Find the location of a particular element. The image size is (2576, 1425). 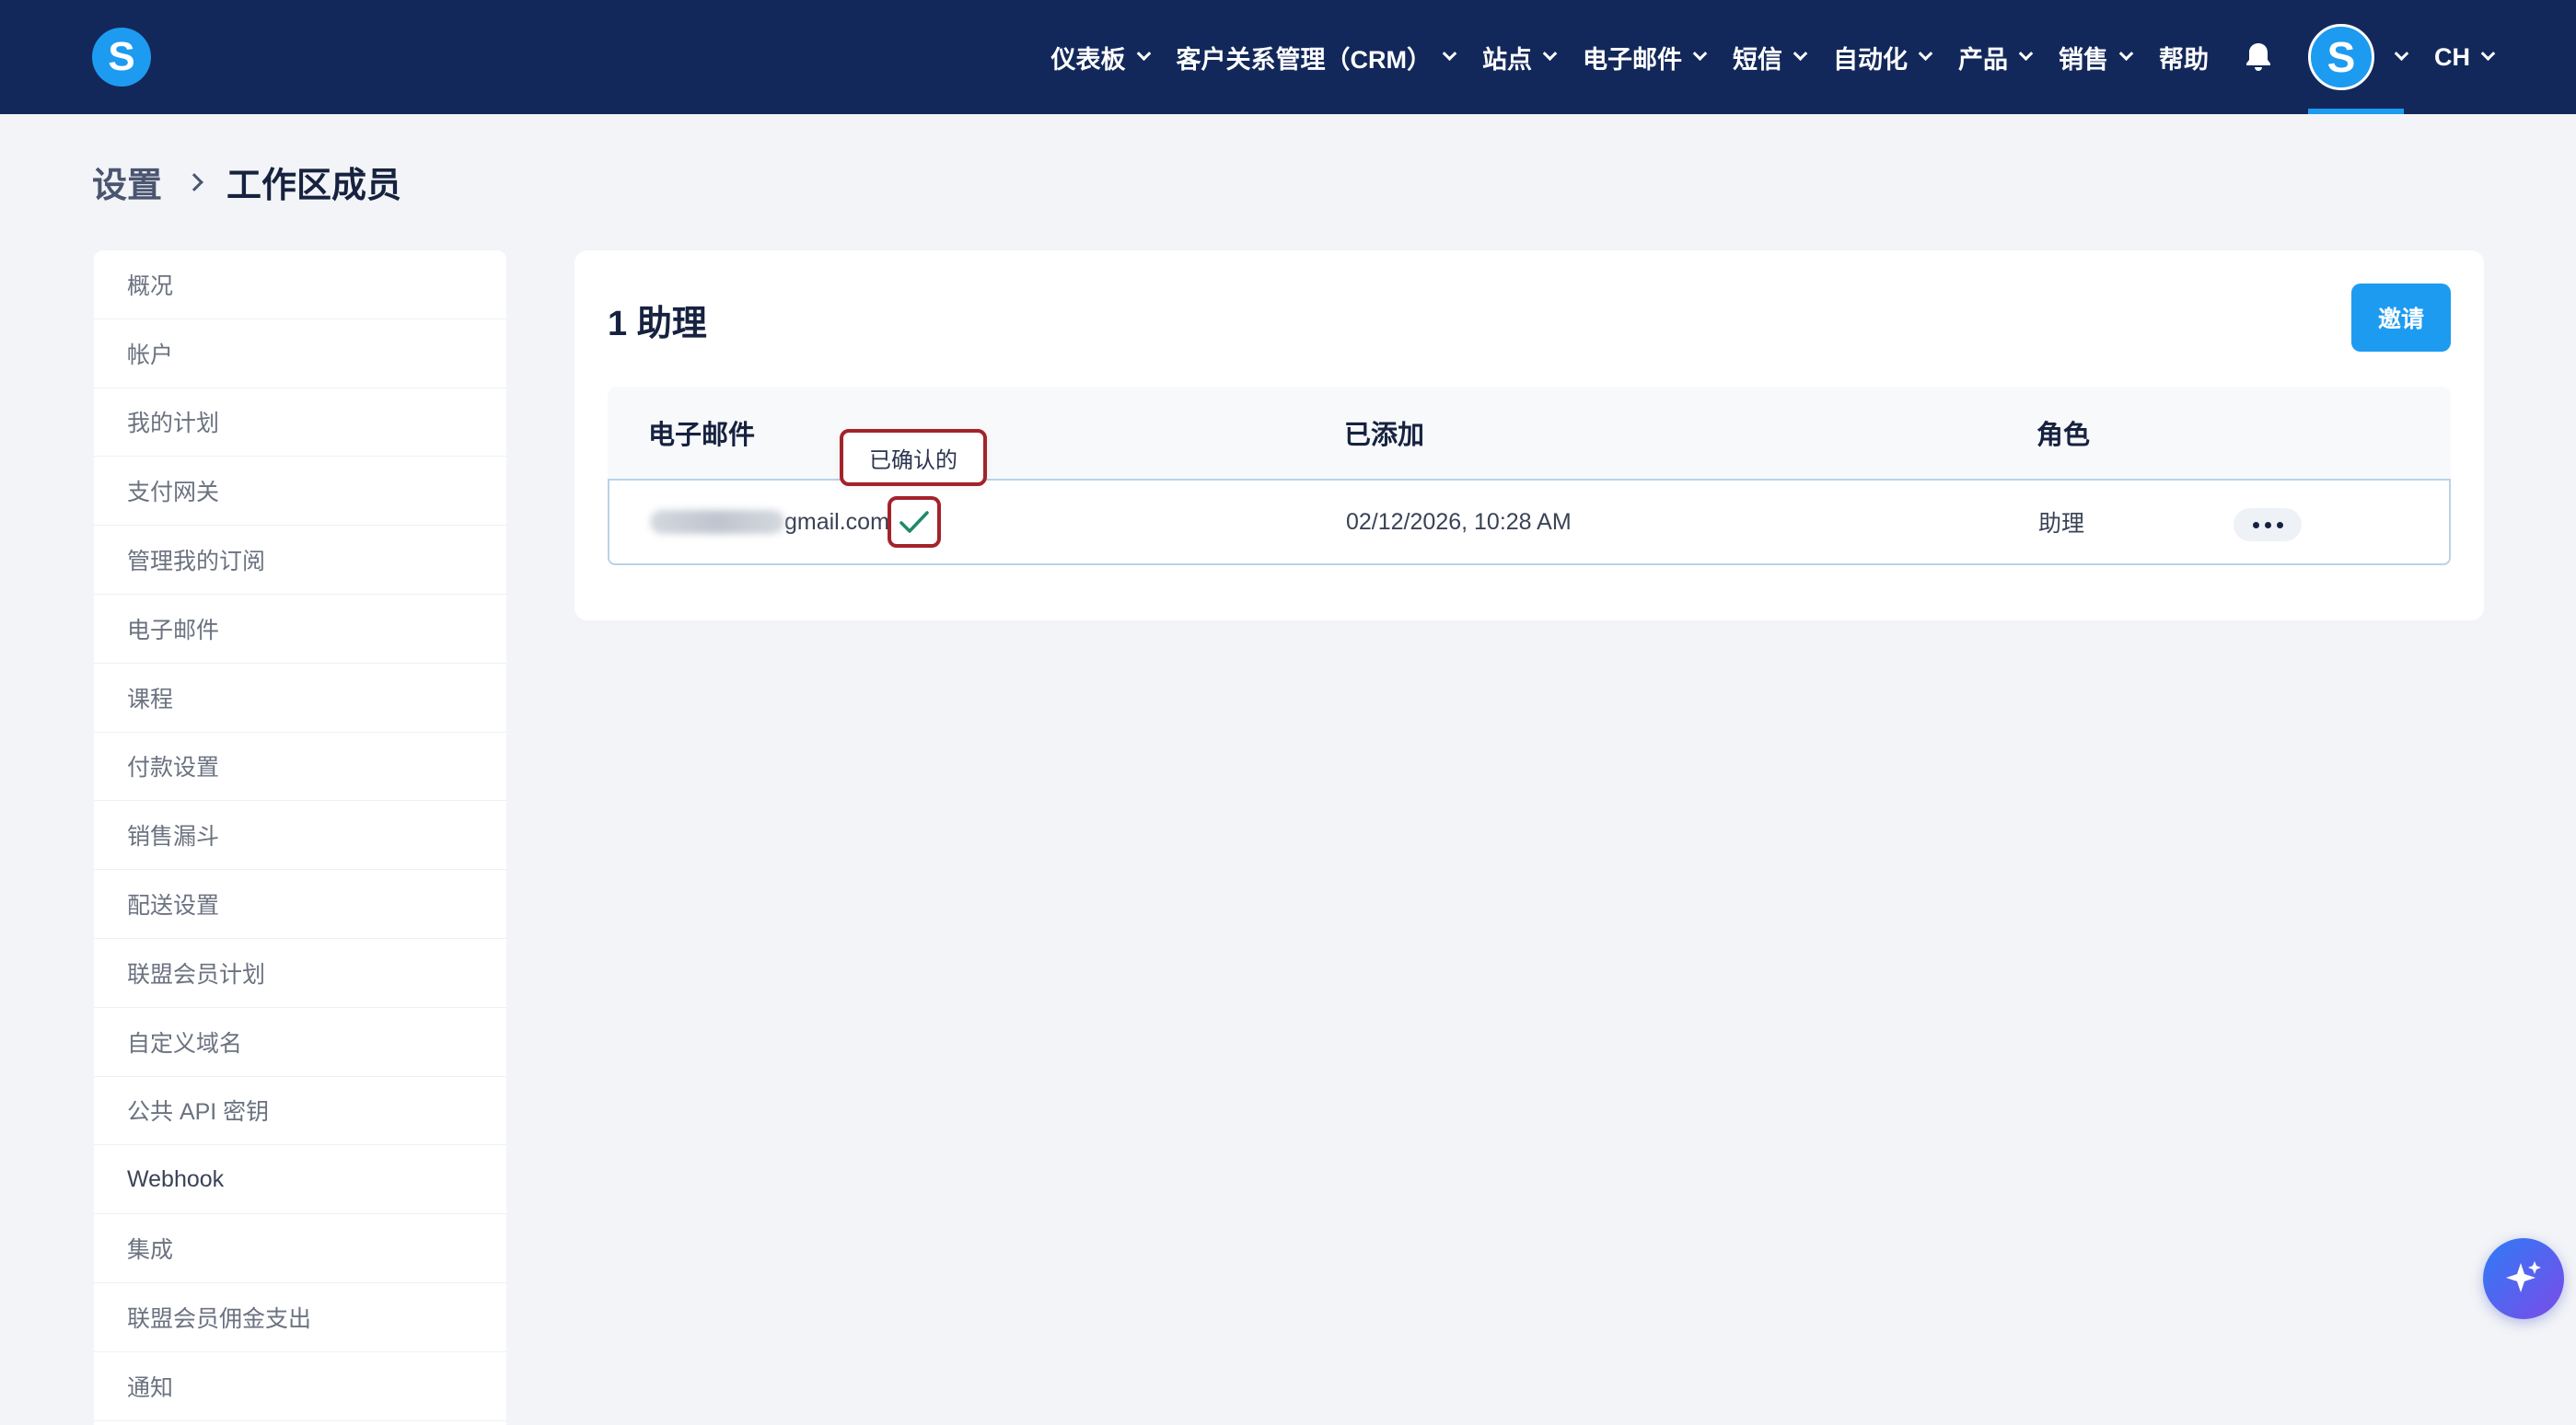

confirmed-tooltip: 已确认的 is located at coordinates (913, 457).